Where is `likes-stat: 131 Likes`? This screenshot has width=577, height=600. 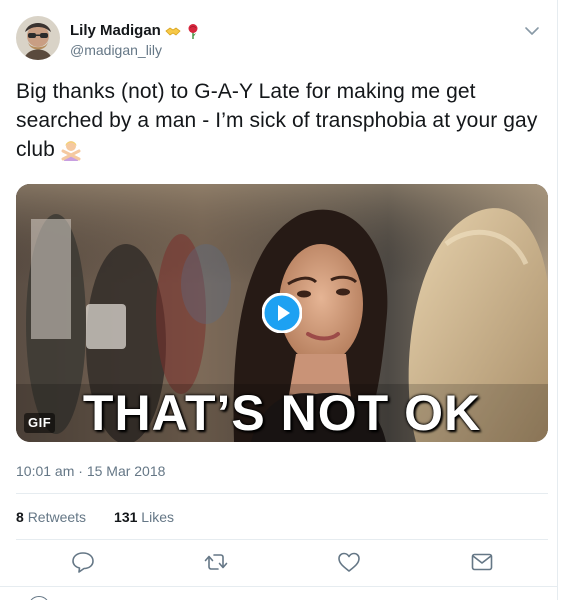 likes-stat: 131 Likes is located at coordinates (144, 517).